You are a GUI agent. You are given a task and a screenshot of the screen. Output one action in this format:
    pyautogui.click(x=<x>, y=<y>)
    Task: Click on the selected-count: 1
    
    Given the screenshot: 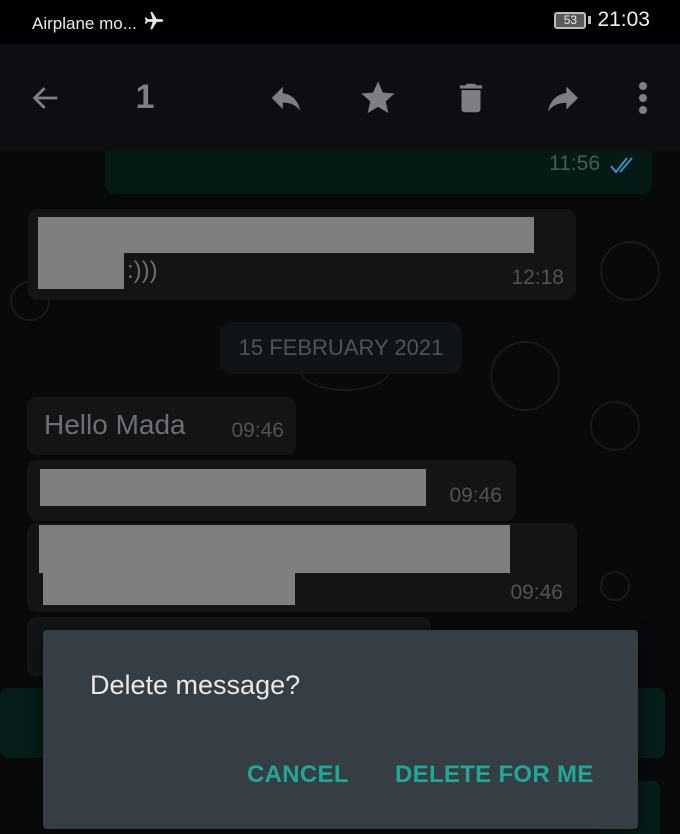 What is the action you would take?
    pyautogui.click(x=145, y=97)
    